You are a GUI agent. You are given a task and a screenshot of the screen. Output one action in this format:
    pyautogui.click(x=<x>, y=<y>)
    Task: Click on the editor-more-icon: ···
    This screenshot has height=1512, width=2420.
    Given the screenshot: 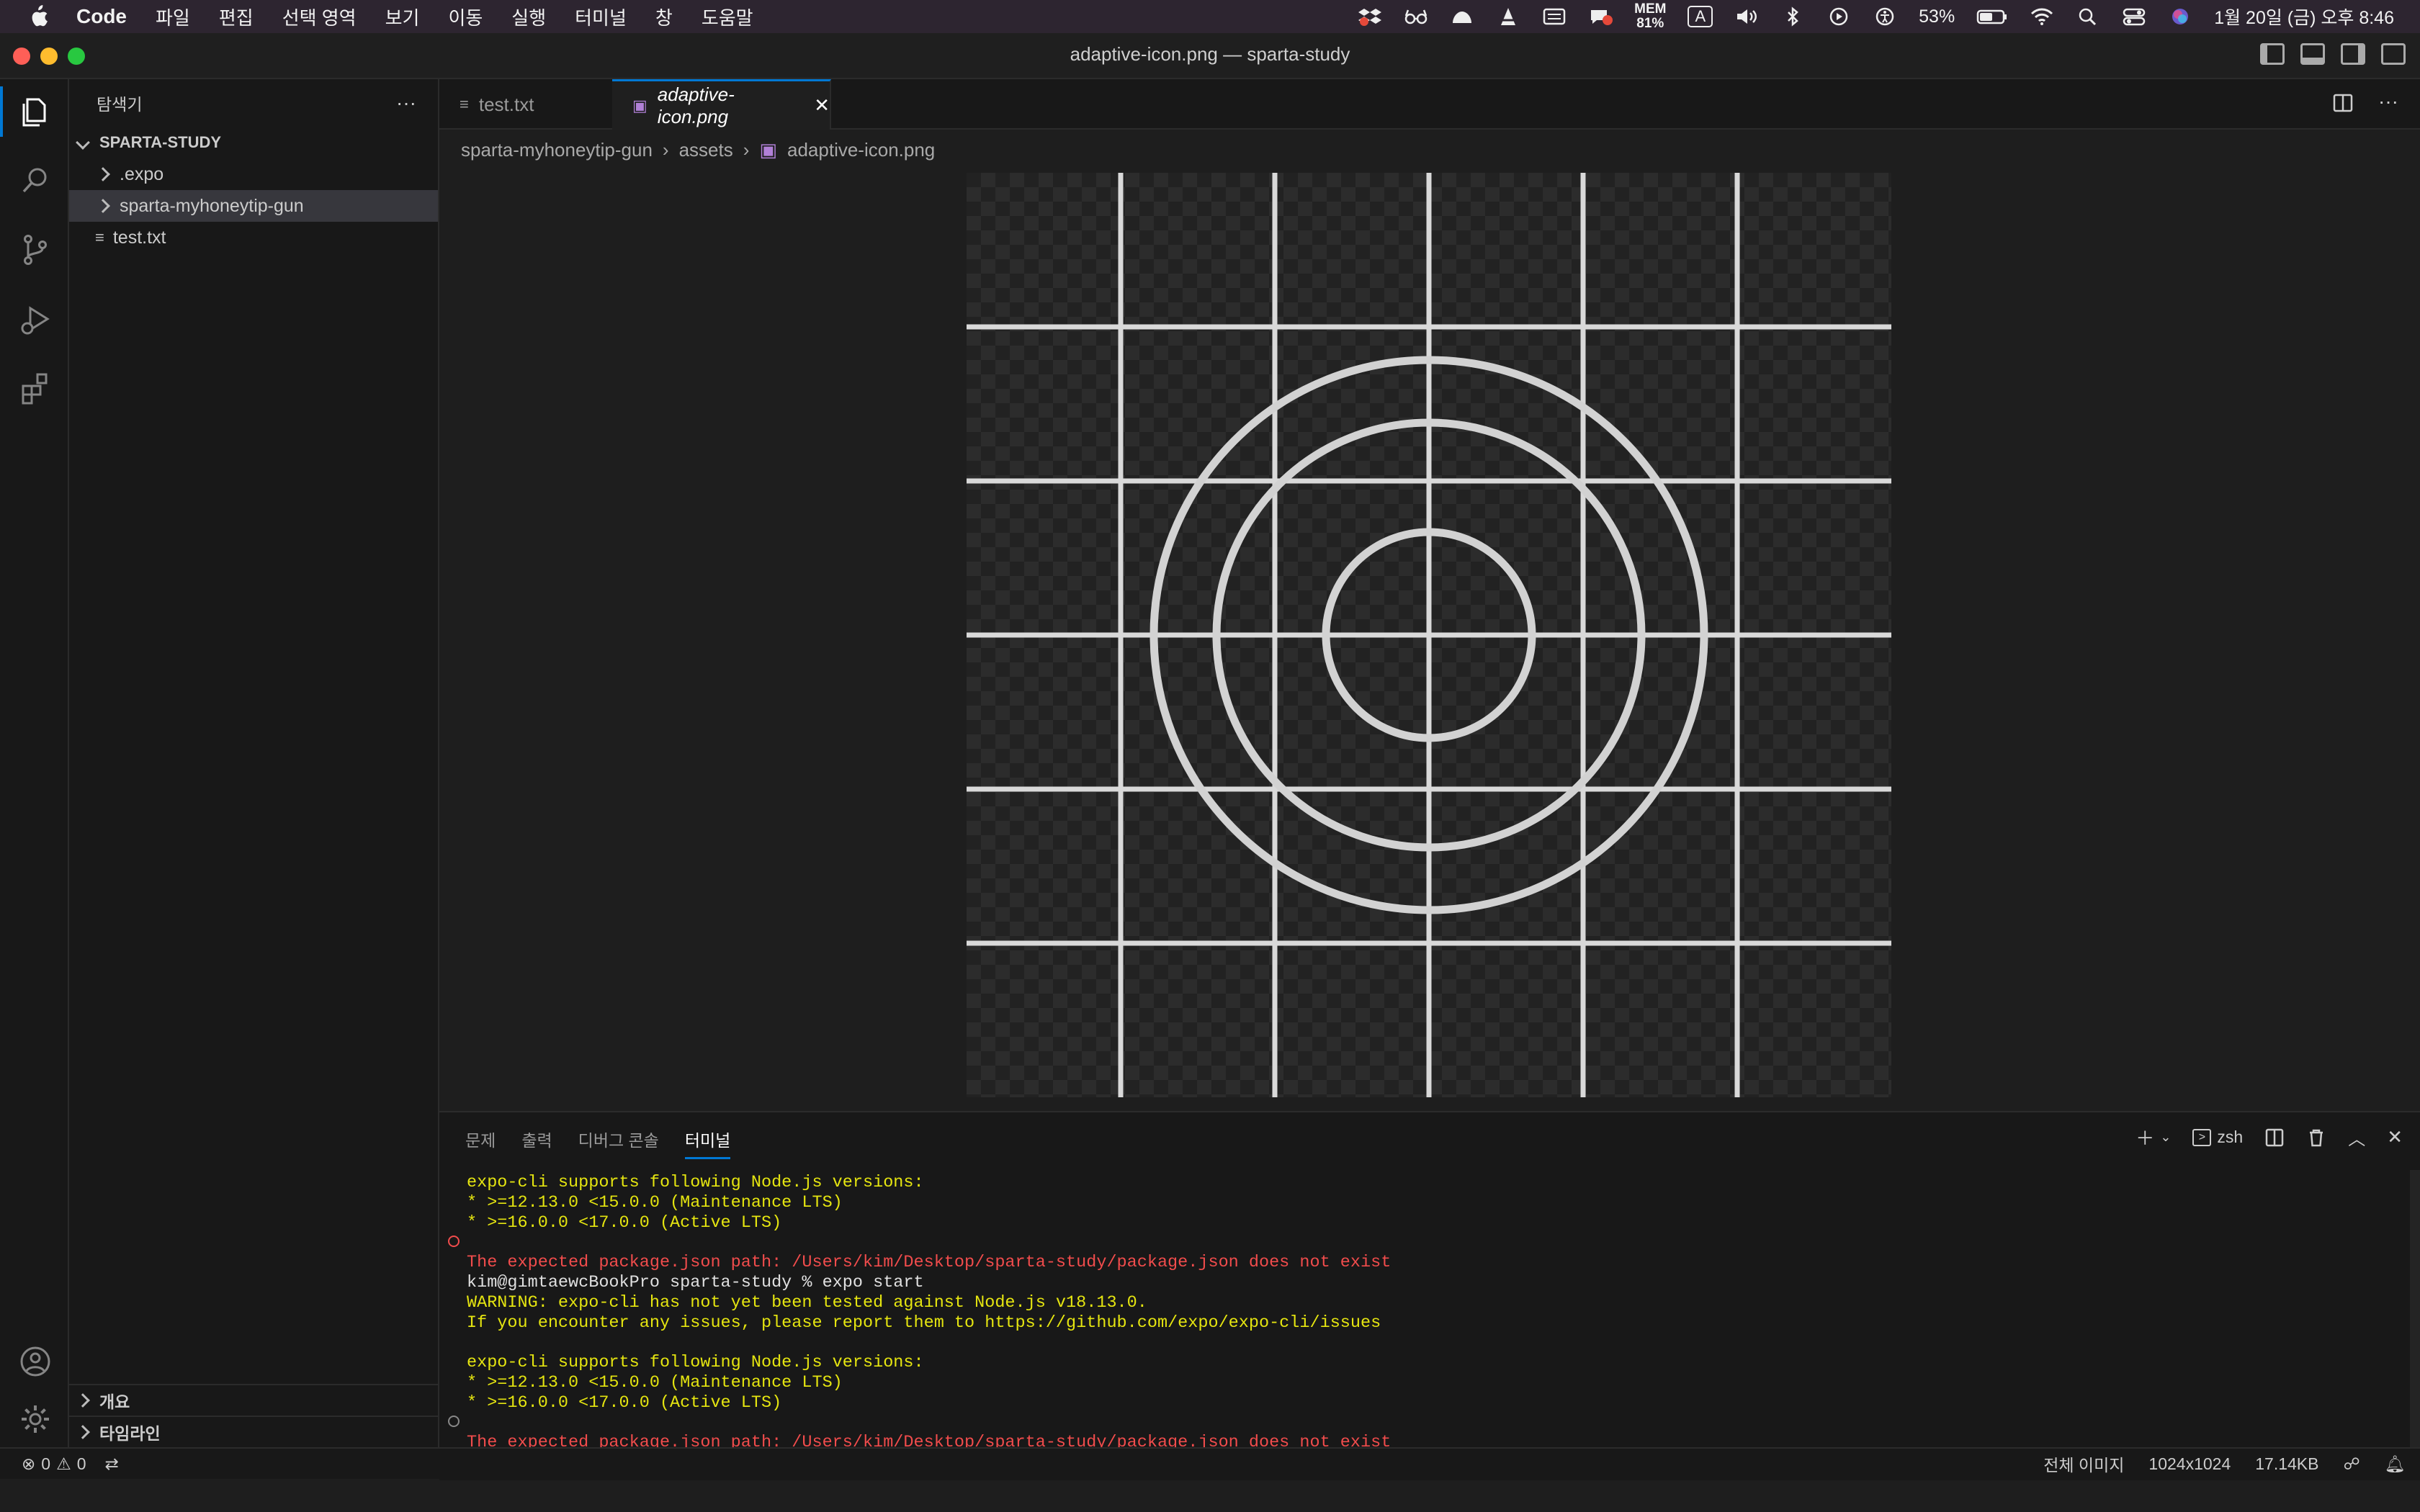 What is the action you would take?
    pyautogui.click(x=2388, y=102)
    